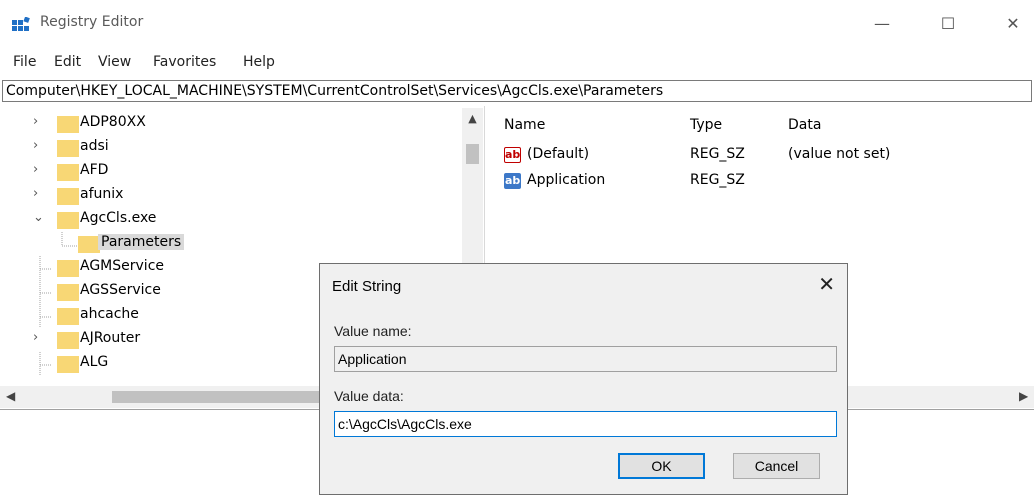 This screenshot has height=495, width=1034. What do you see at coordinates (826, 284) in the screenshot?
I see `dialog-close-icon: ✕` at bounding box center [826, 284].